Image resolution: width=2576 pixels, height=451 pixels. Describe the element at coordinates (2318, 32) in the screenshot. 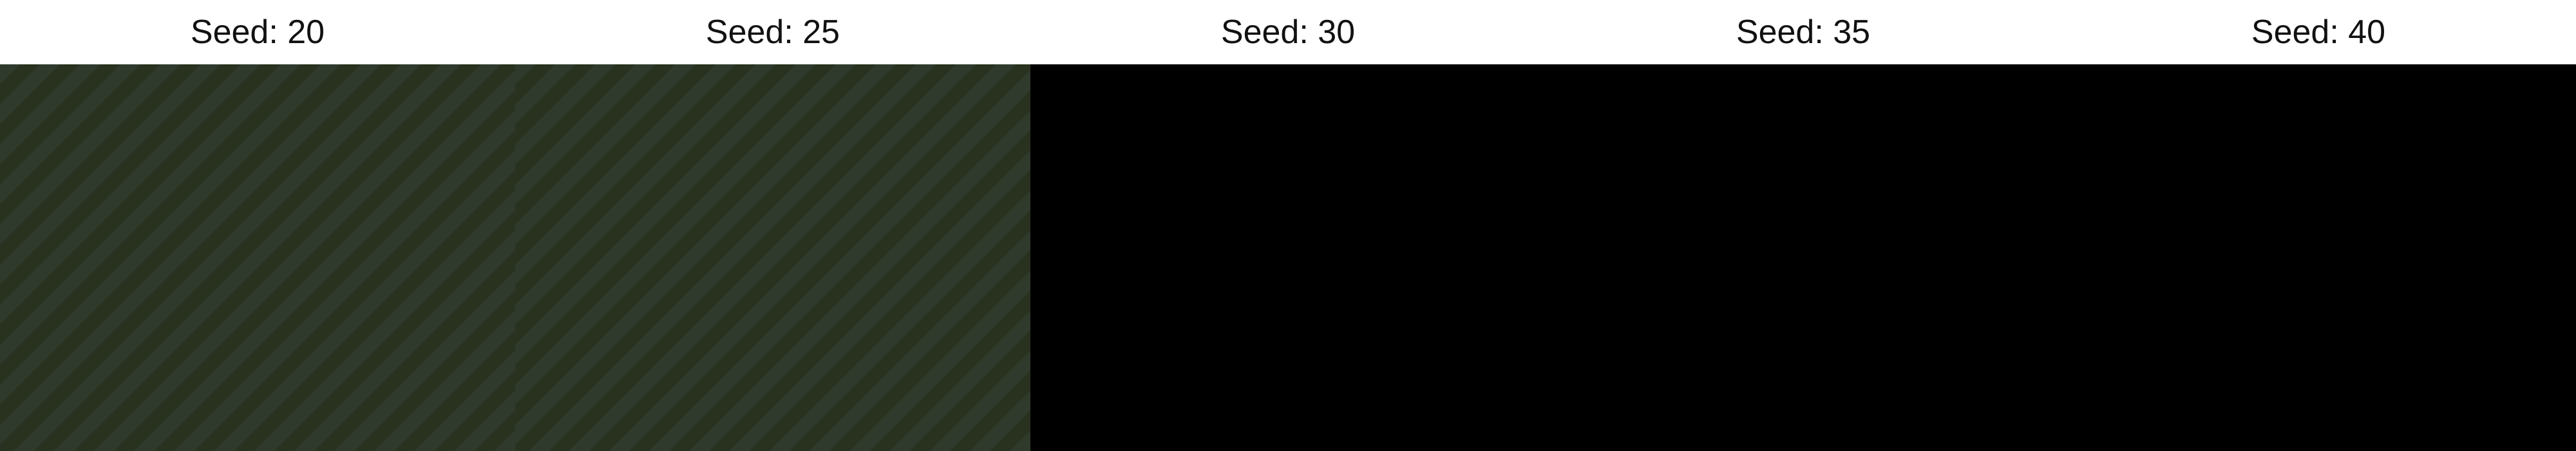

I see `seed-label: Seed: 40` at that location.